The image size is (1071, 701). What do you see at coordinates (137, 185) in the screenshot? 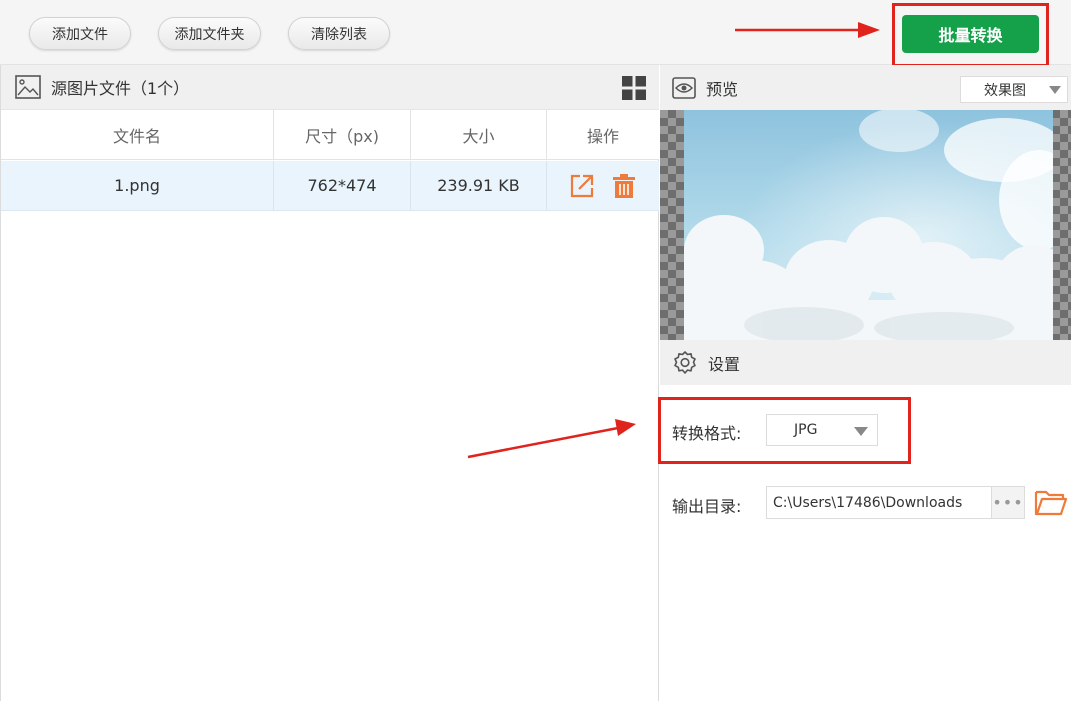
I see `file-name-cell: 1.png` at bounding box center [137, 185].